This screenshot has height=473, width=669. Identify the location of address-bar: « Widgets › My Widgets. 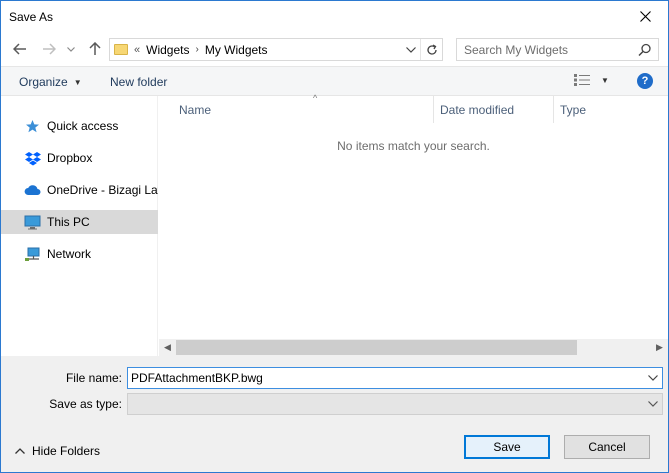
(276, 49).